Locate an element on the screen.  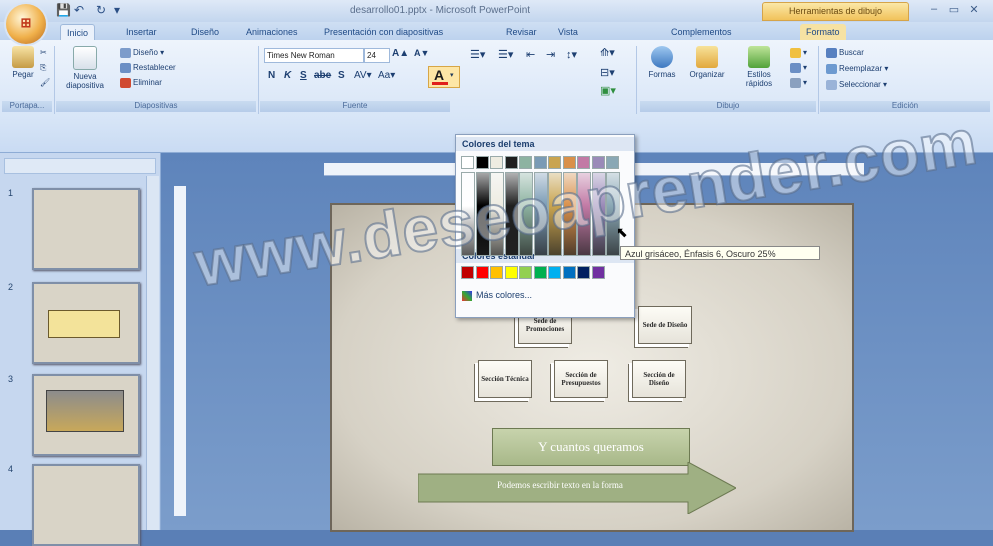
numbering-icon: ☰▾ is located at coordinates (505, 54).